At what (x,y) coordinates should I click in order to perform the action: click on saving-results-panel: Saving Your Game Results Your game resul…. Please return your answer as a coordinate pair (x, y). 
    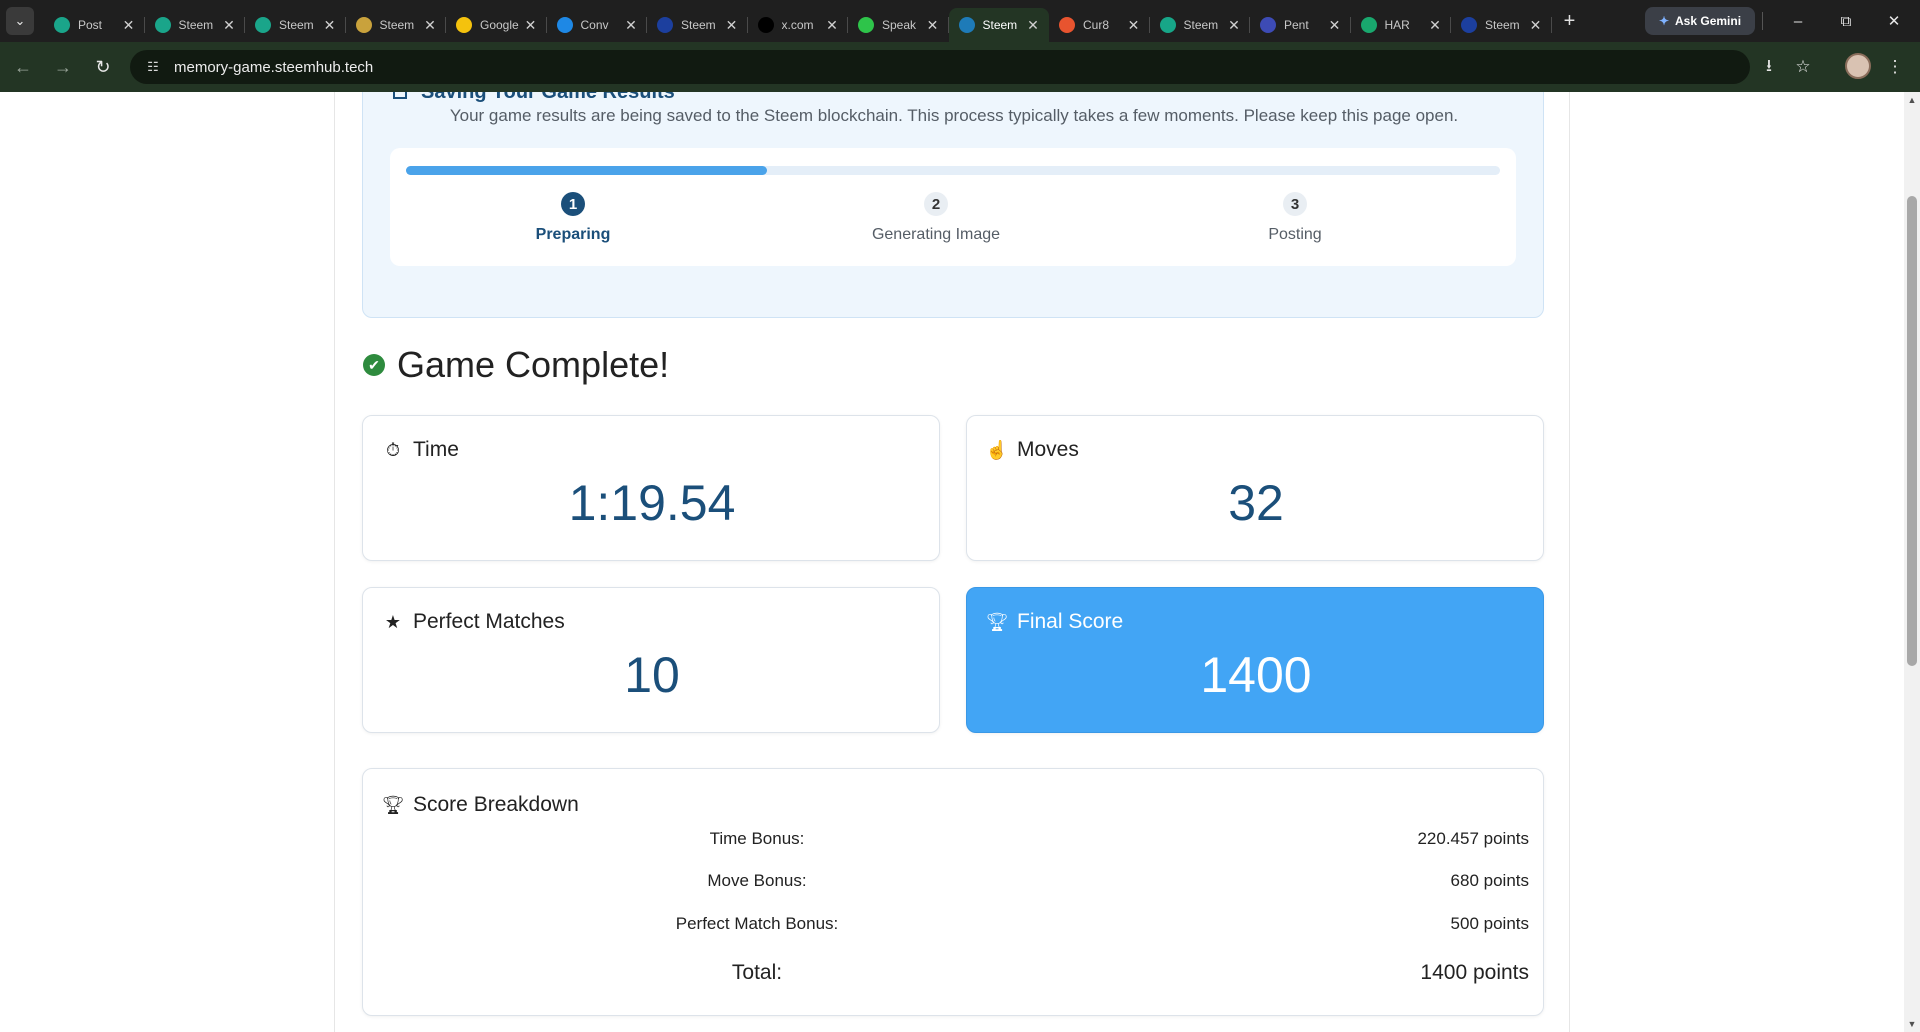
    Looking at the image, I should click on (953, 205).